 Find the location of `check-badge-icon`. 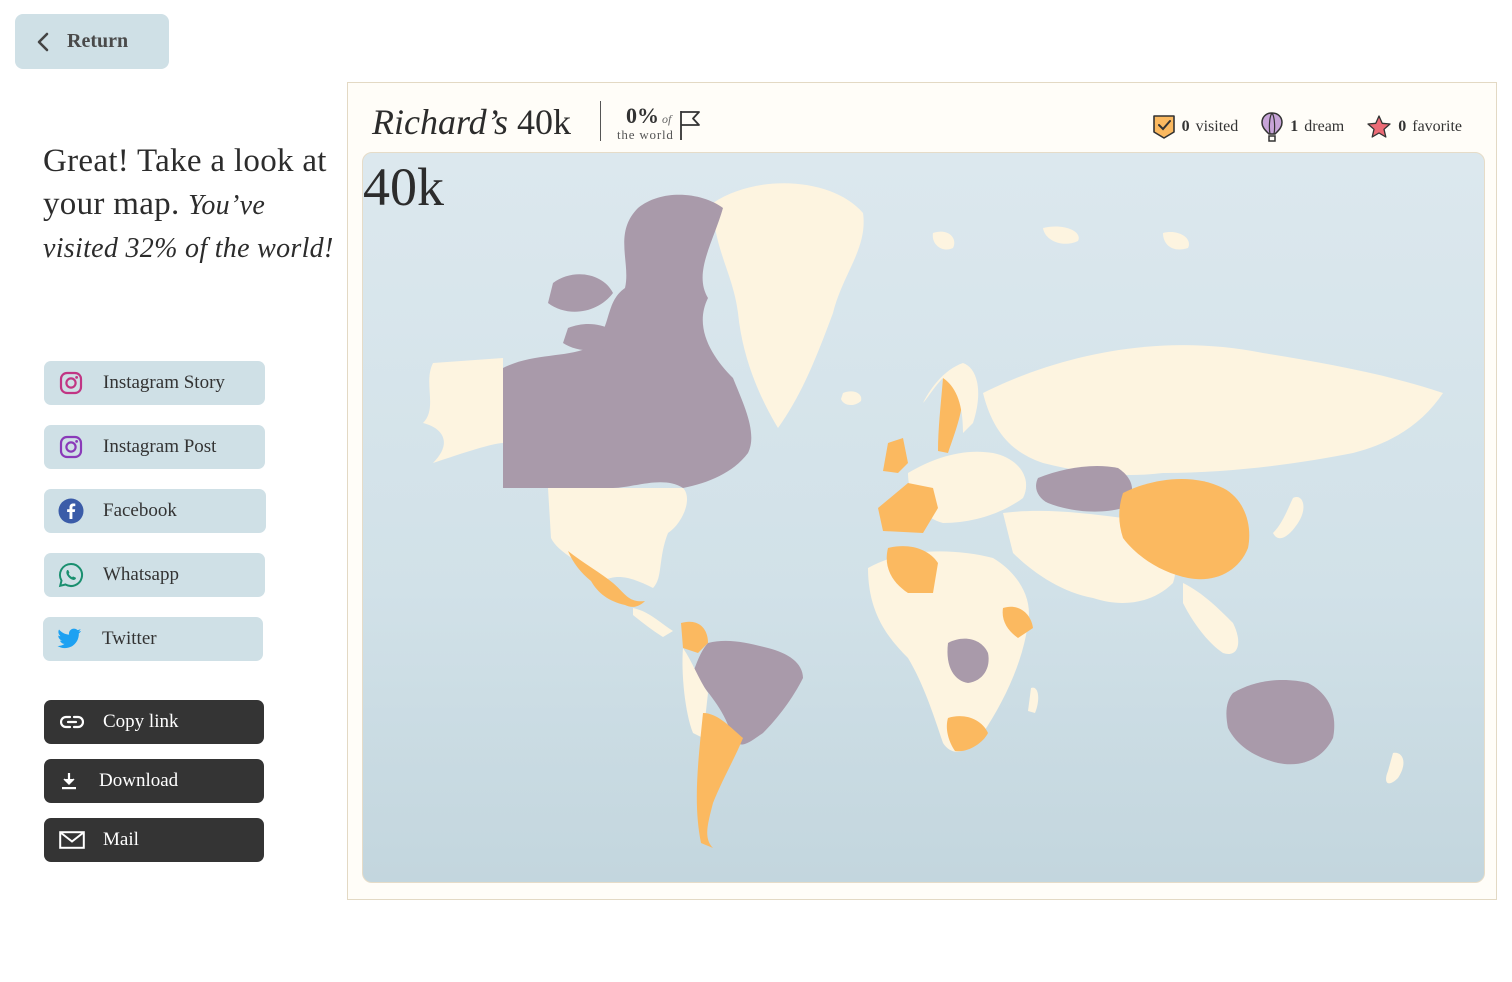

check-badge-icon is located at coordinates (1163, 127).